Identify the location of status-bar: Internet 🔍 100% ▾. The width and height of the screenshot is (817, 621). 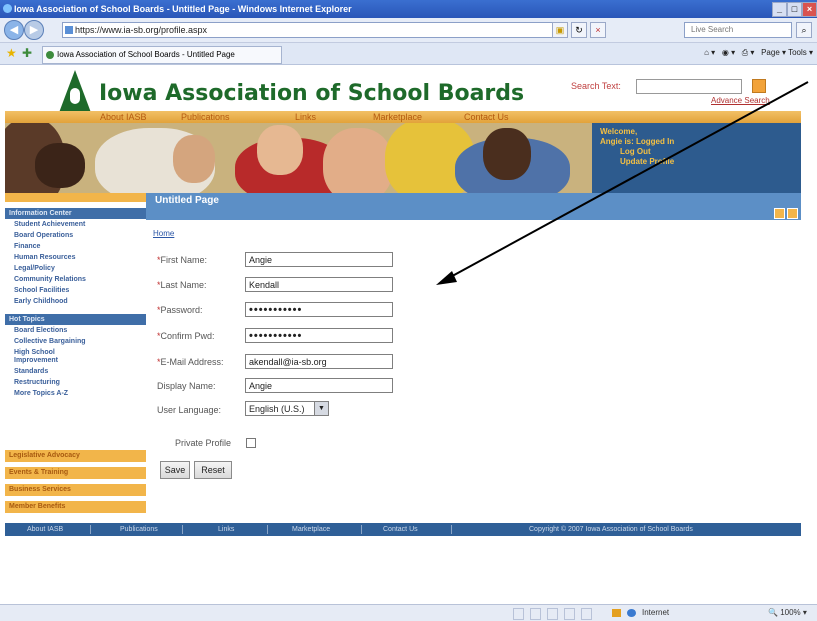
(408, 612).